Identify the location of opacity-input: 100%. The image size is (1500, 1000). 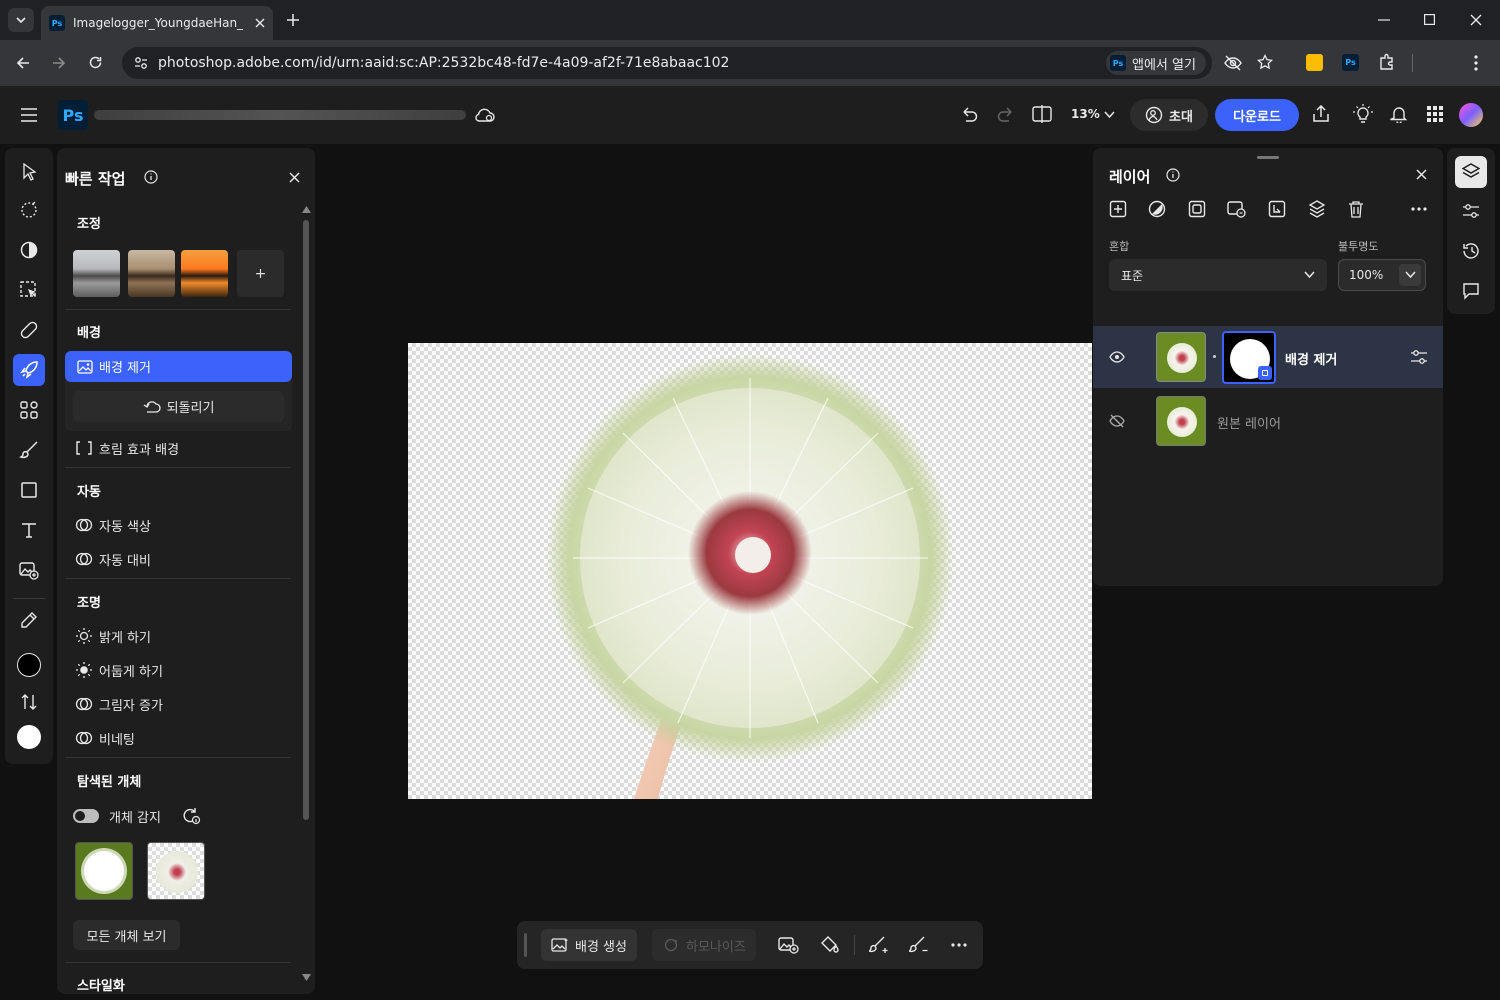
(1382, 275).